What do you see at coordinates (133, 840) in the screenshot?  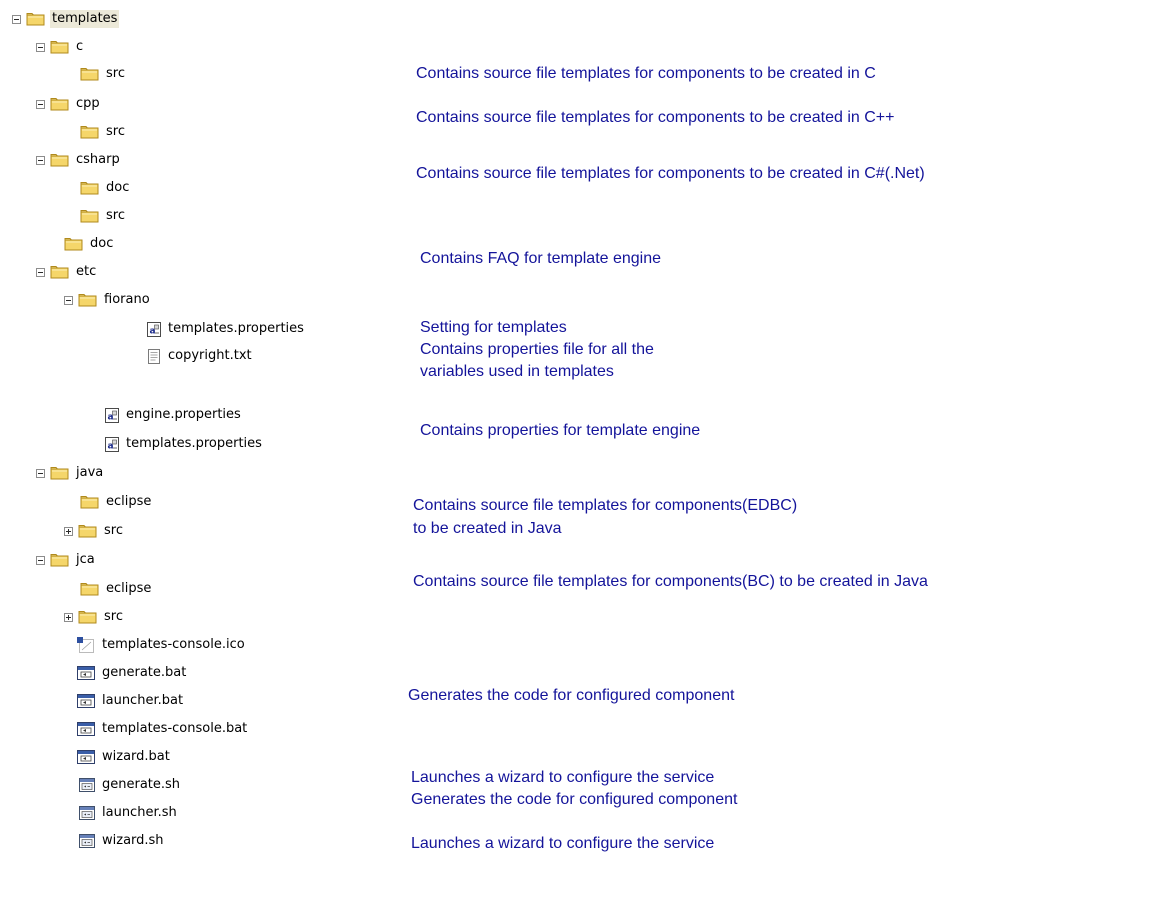 I see `file-label: wizard.sh` at bounding box center [133, 840].